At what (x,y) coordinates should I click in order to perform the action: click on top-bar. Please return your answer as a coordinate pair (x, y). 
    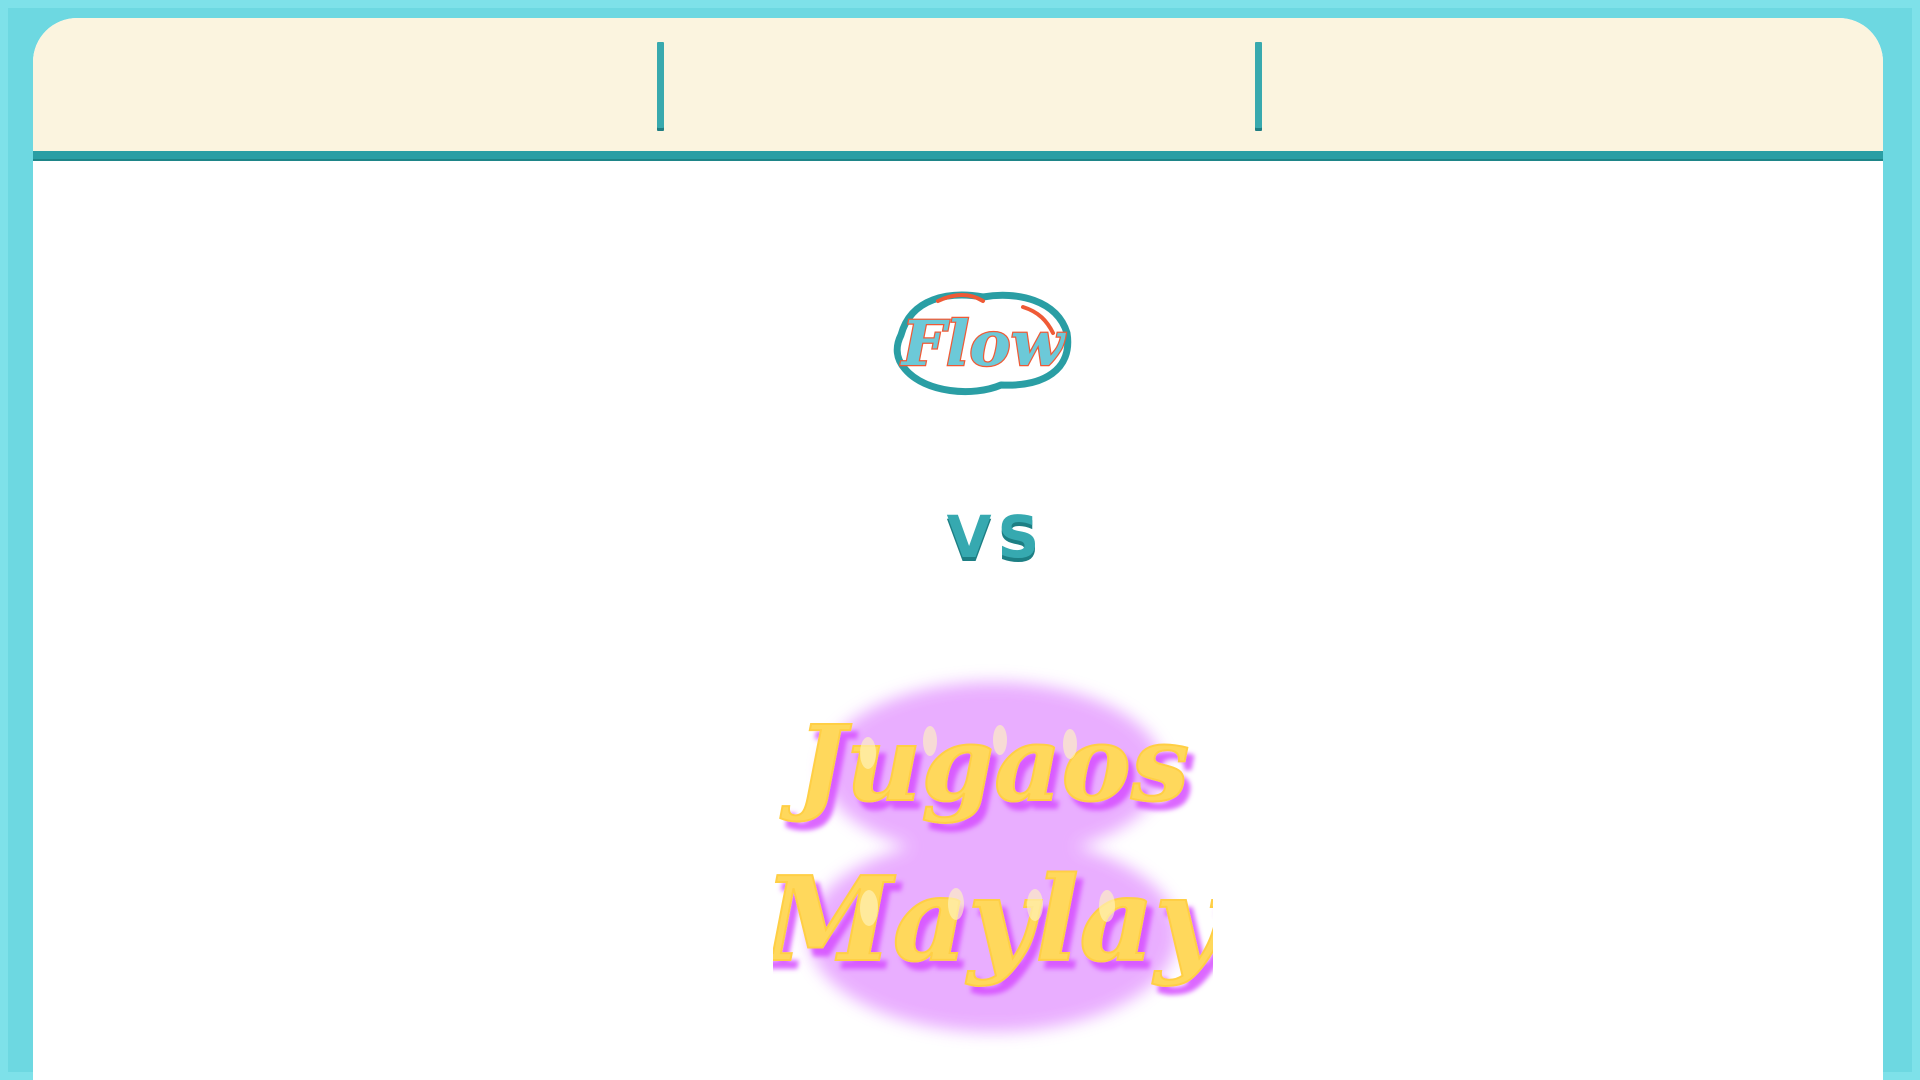
    Looking at the image, I should click on (958, 84).